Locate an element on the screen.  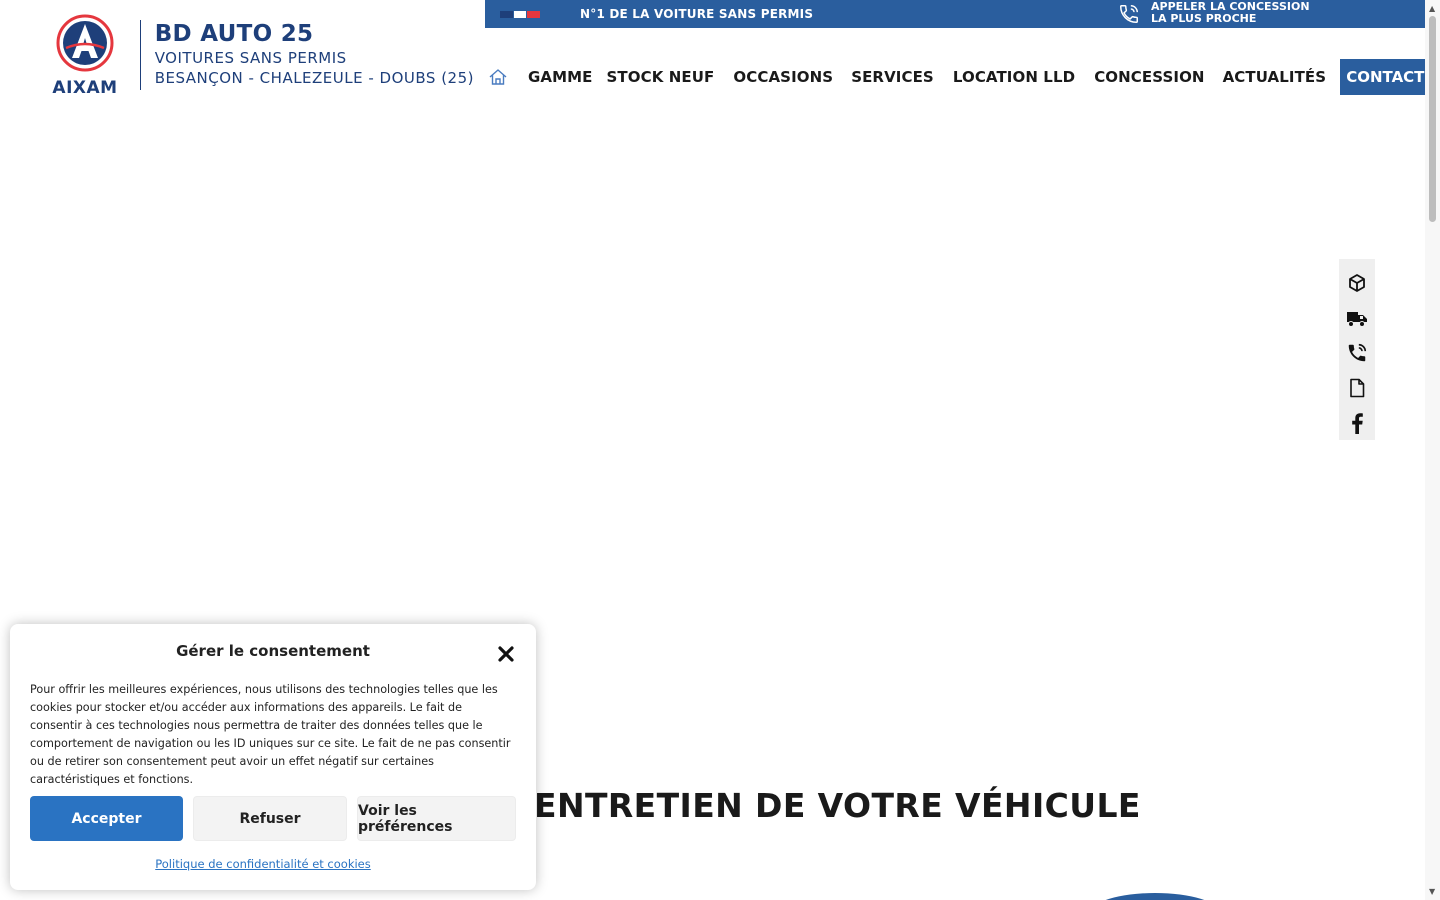
aixam-emblem-icon is located at coordinates (85, 43).